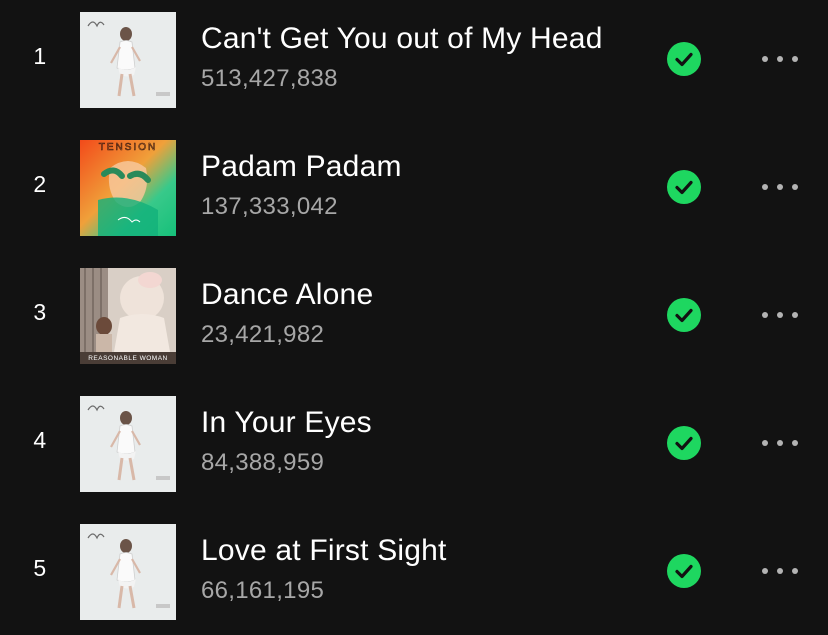 The image size is (828, 635). Describe the element at coordinates (269, 78) in the screenshot. I see `play-count: 513,427,838` at that location.